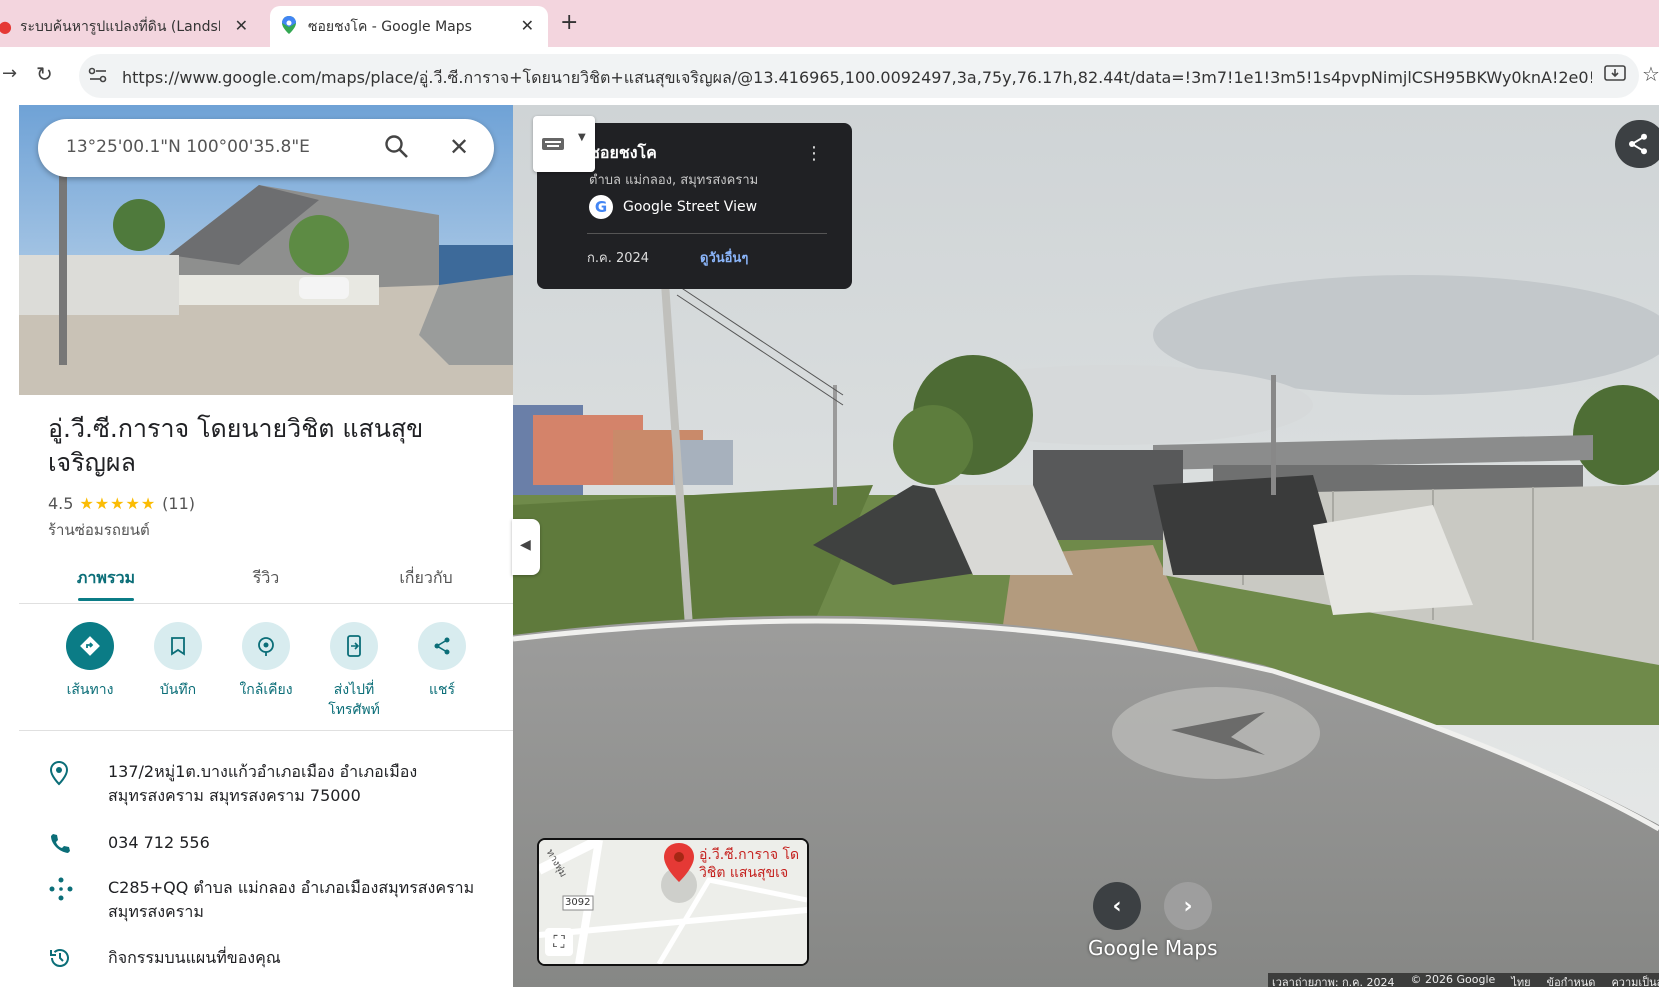  I want to click on expand-icon: ⛶, so click(559, 942).